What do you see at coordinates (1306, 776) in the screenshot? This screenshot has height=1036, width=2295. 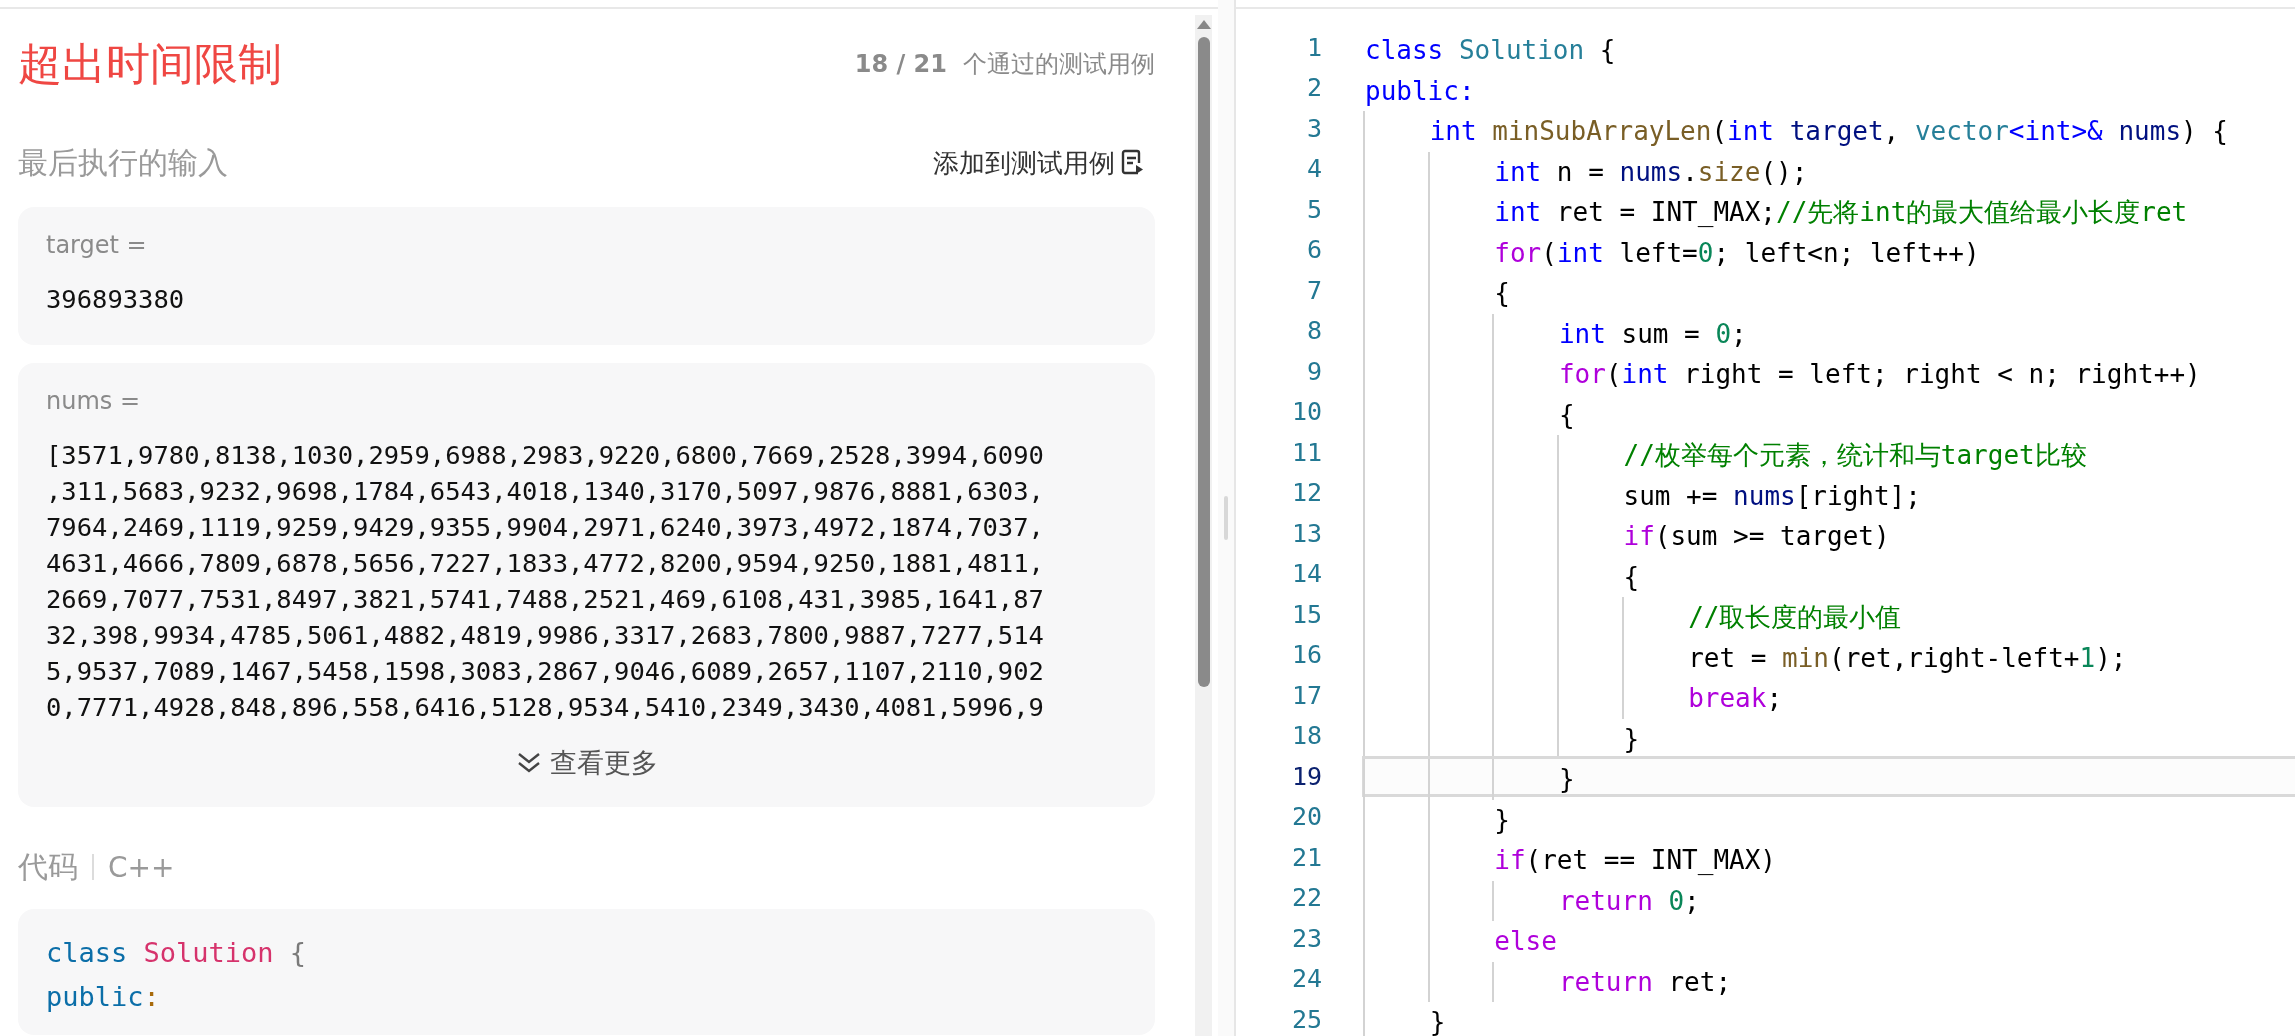 I see `line-number: 19` at bounding box center [1306, 776].